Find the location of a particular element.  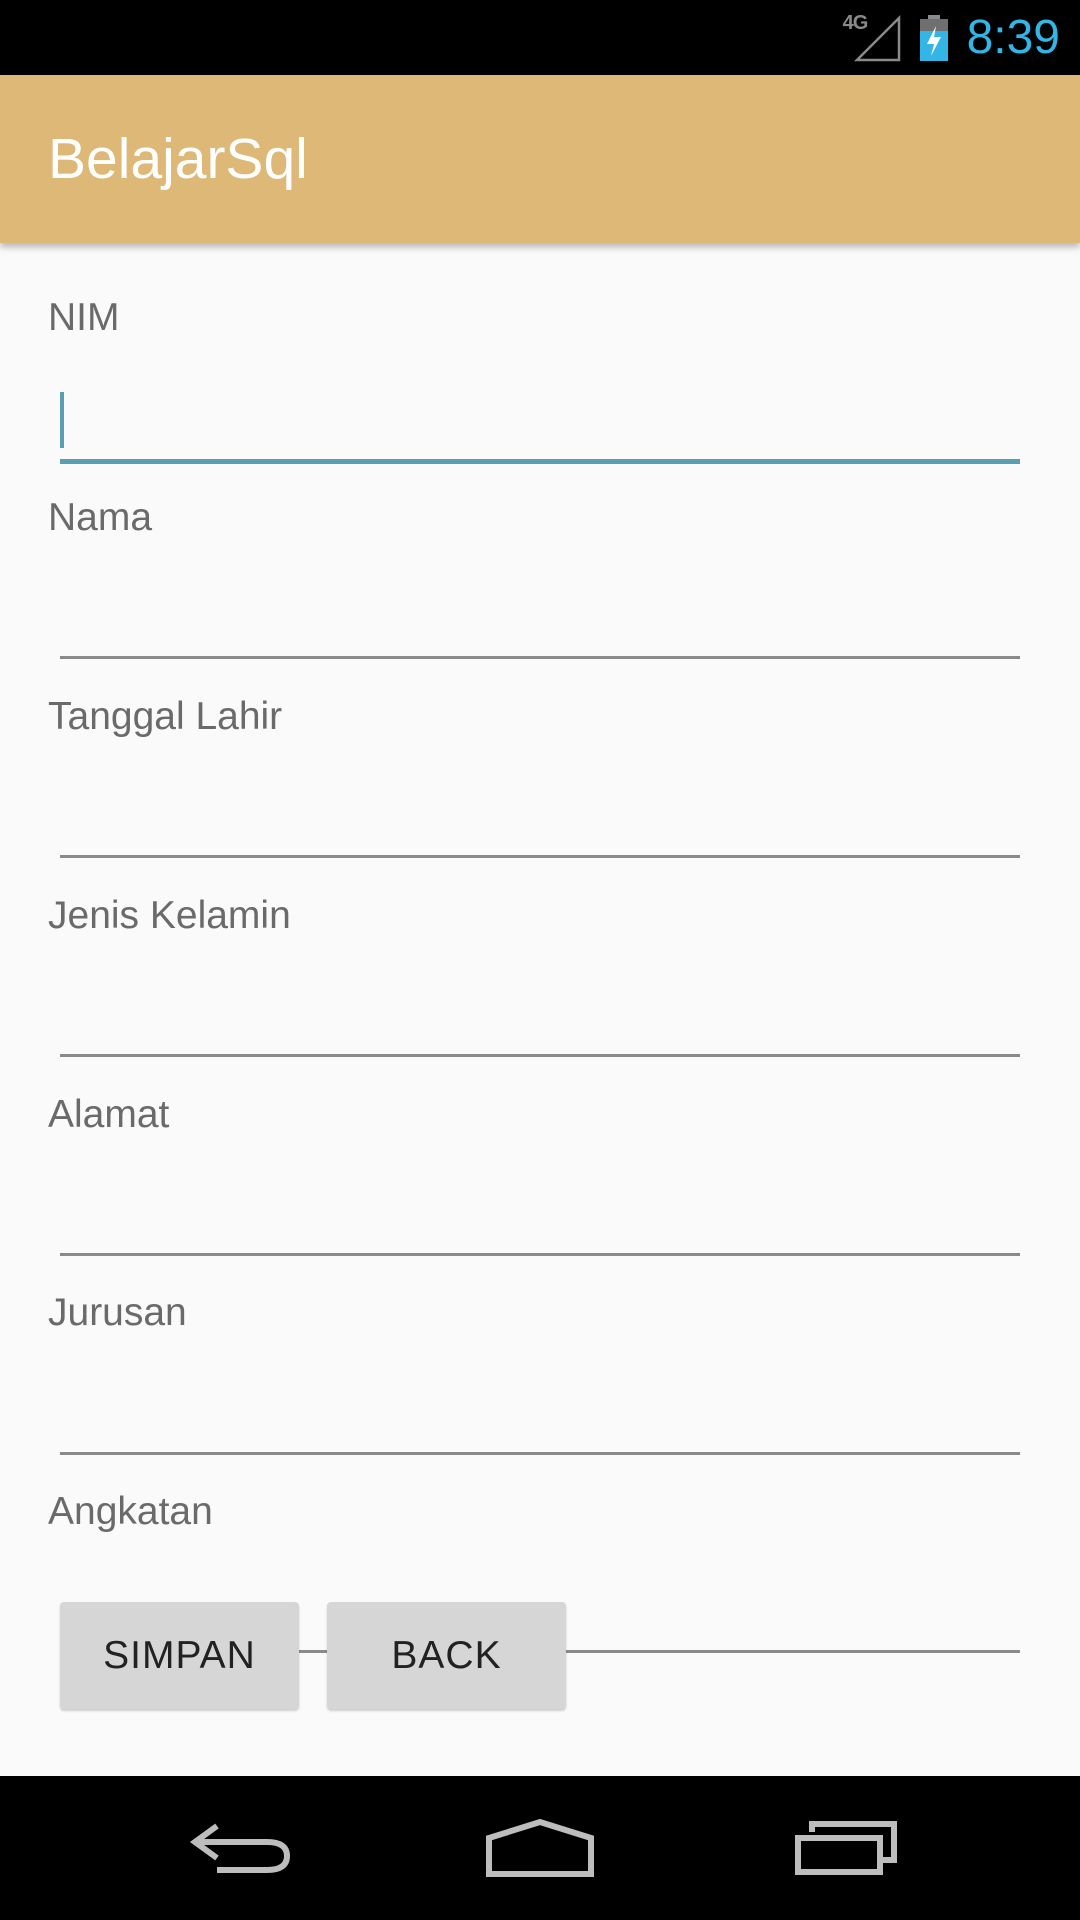

nama-input is located at coordinates (540, 612).